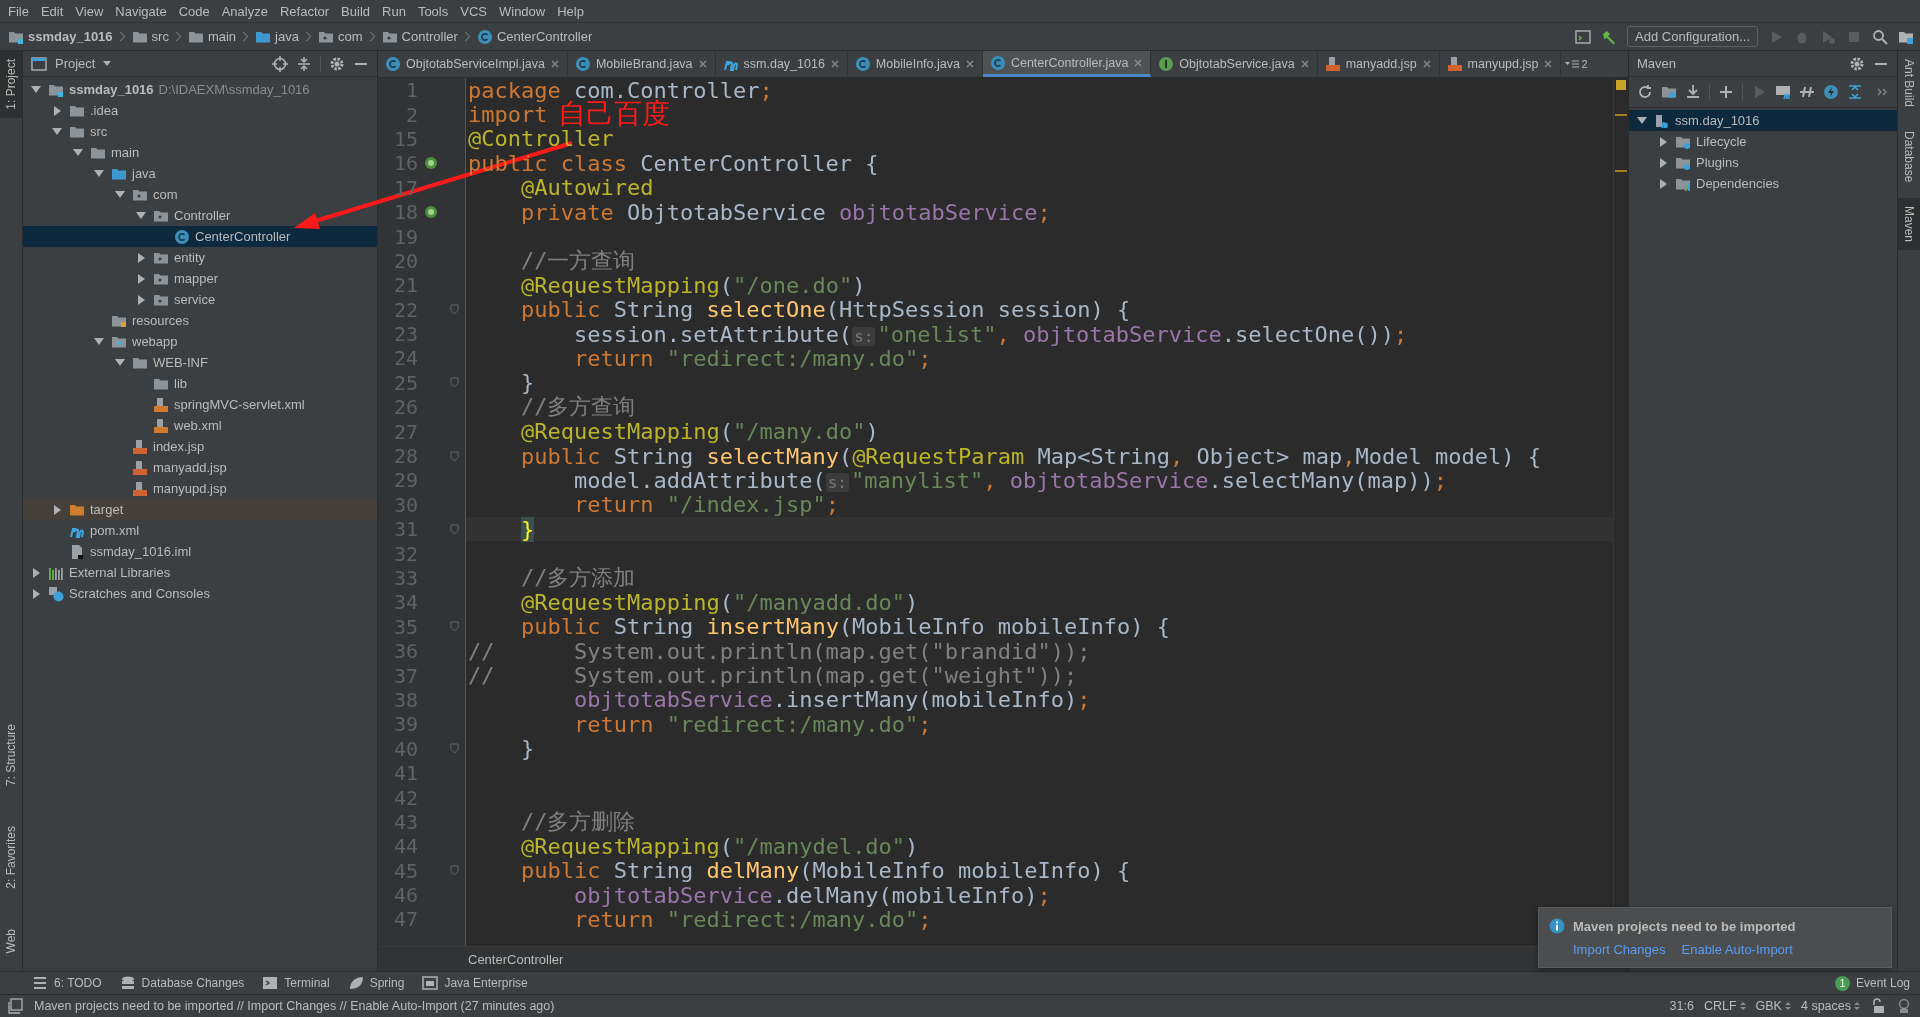 Image resolution: width=1920 pixels, height=1017 pixels. What do you see at coordinates (431, 212) in the screenshot?
I see `bean-icon` at bounding box center [431, 212].